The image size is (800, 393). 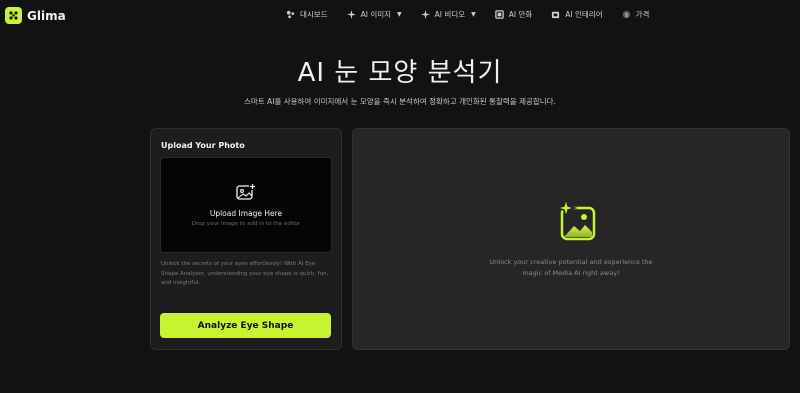 What do you see at coordinates (556, 15) in the screenshot?
I see `interior-icon` at bounding box center [556, 15].